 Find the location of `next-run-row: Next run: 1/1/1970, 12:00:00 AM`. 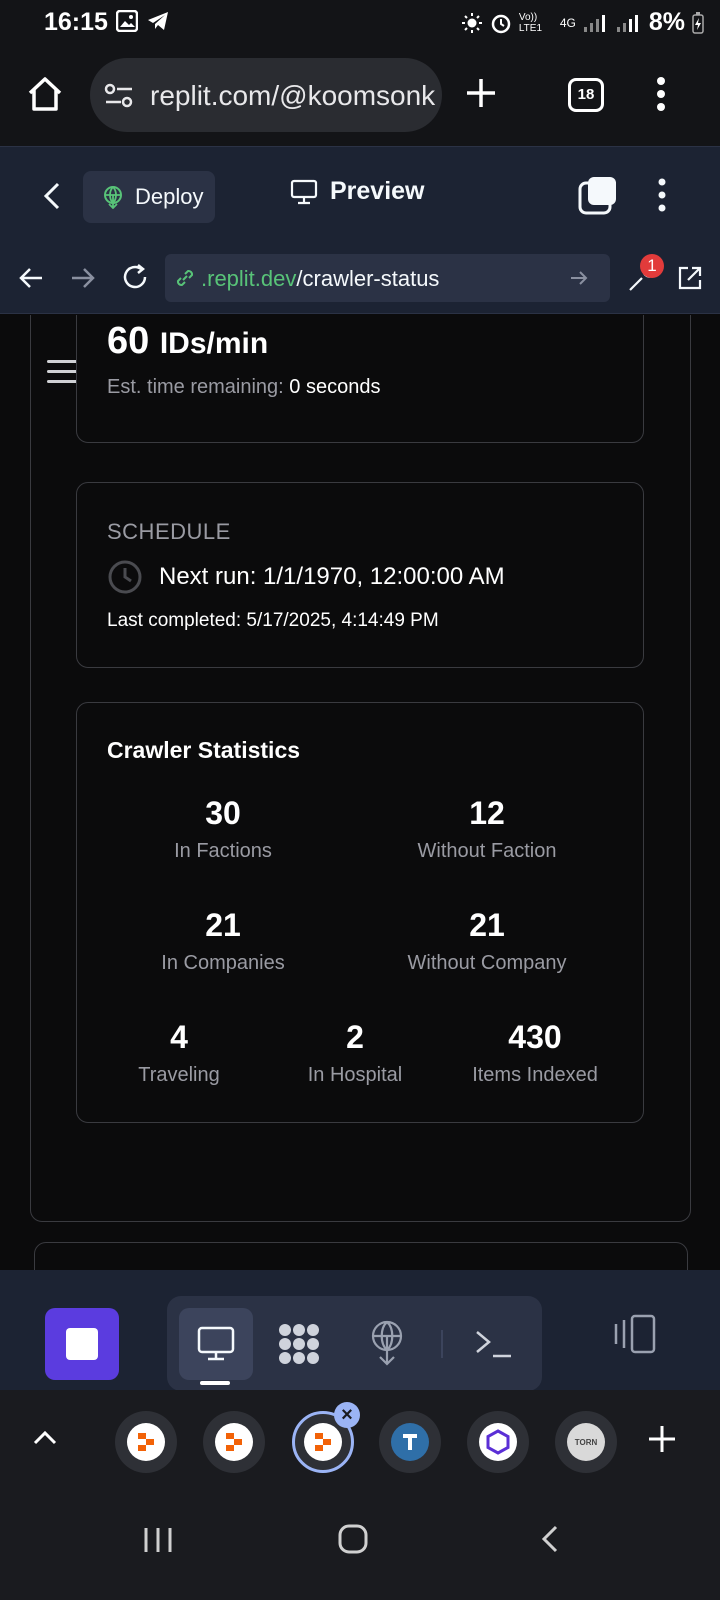

next-run-row: Next run: 1/1/1970, 12:00:00 AM is located at coordinates (306, 577).